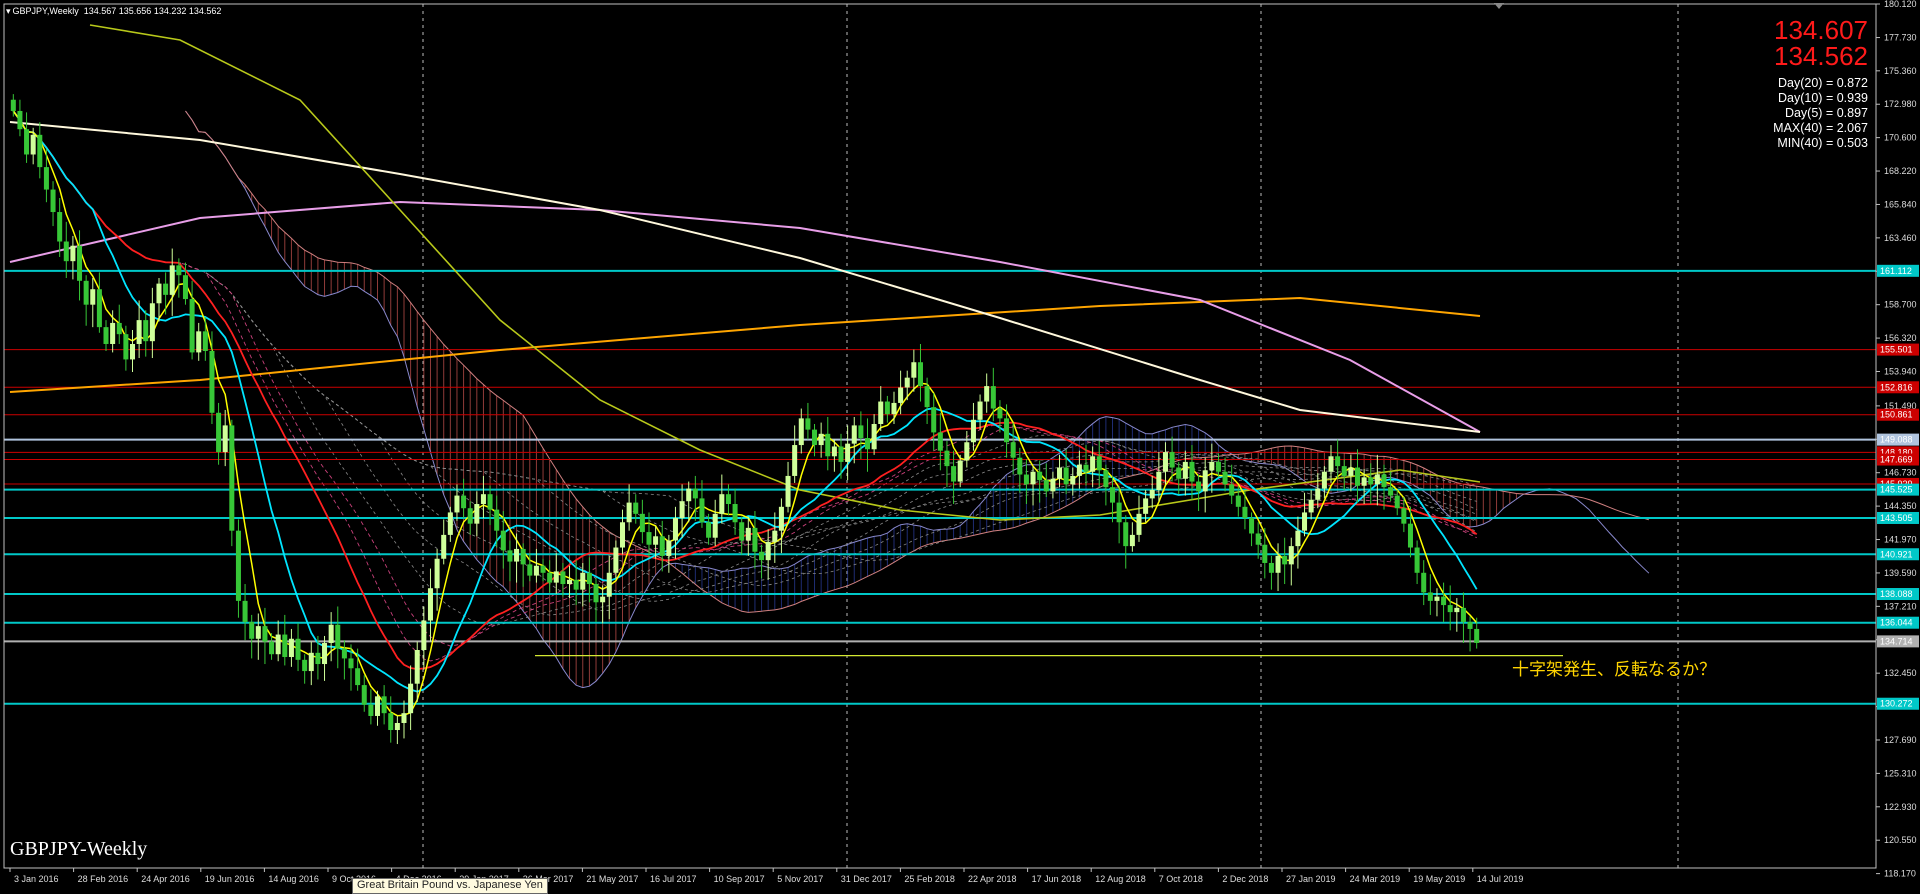 This screenshot has width=1920, height=894. Describe the element at coordinates (1900, 773) in the screenshot. I see `y-tick-label: 125.310` at that location.